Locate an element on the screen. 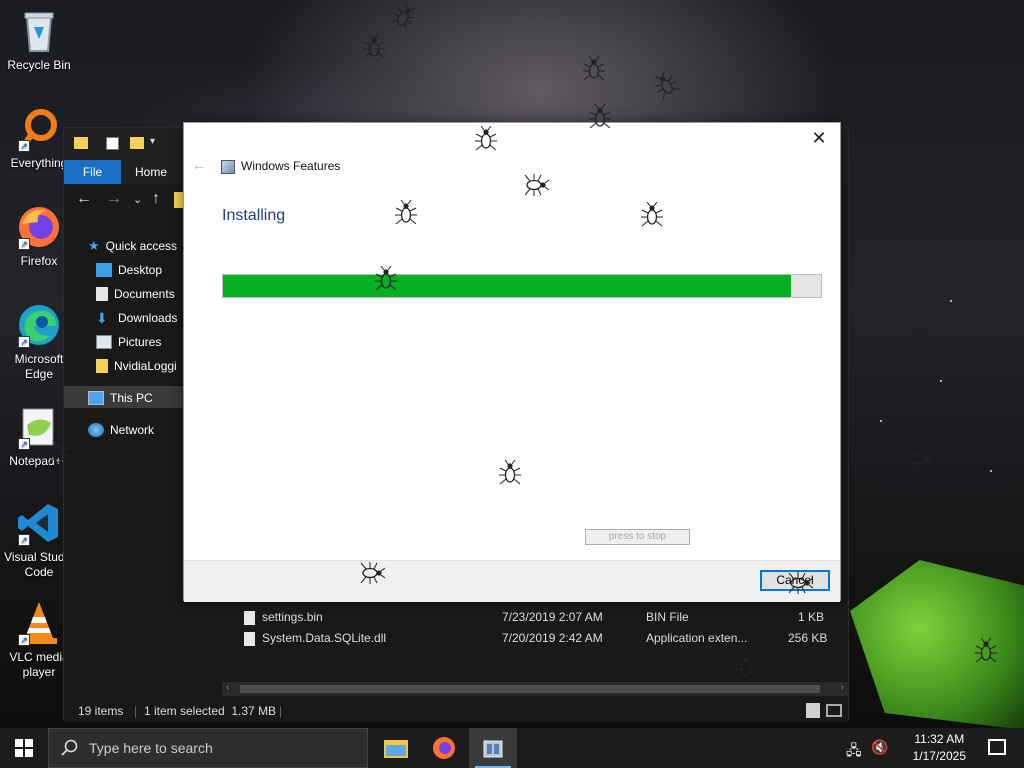  firefox-icon is located at coordinates (444, 748).